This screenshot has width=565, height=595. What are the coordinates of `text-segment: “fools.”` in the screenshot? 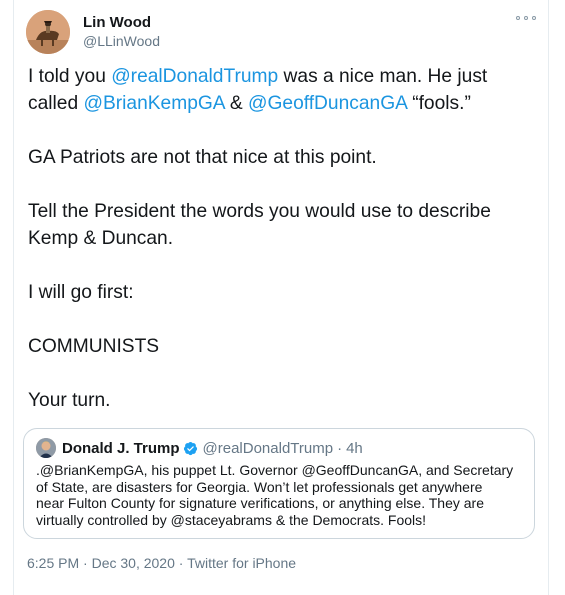 It's located at (438, 103).